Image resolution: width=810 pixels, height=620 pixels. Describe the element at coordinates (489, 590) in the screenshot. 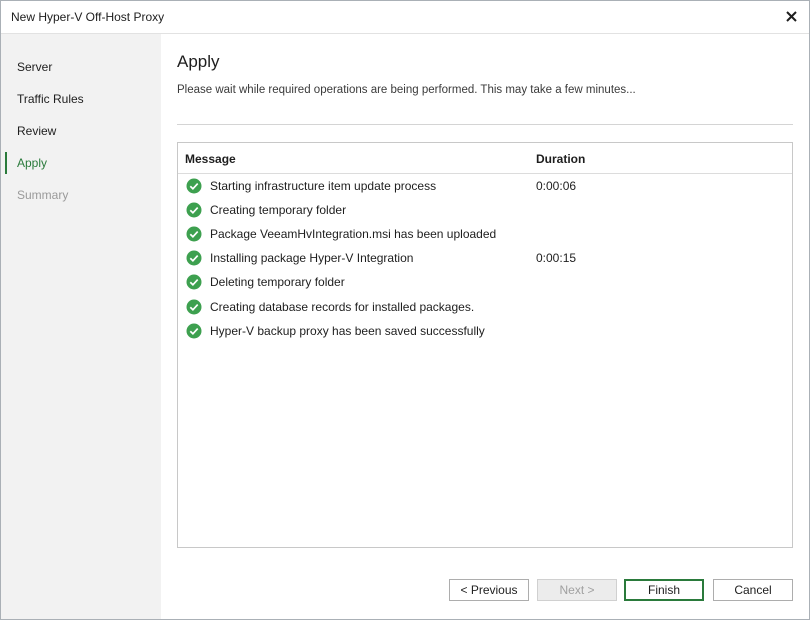

I see `previous-button: < Previous` at that location.